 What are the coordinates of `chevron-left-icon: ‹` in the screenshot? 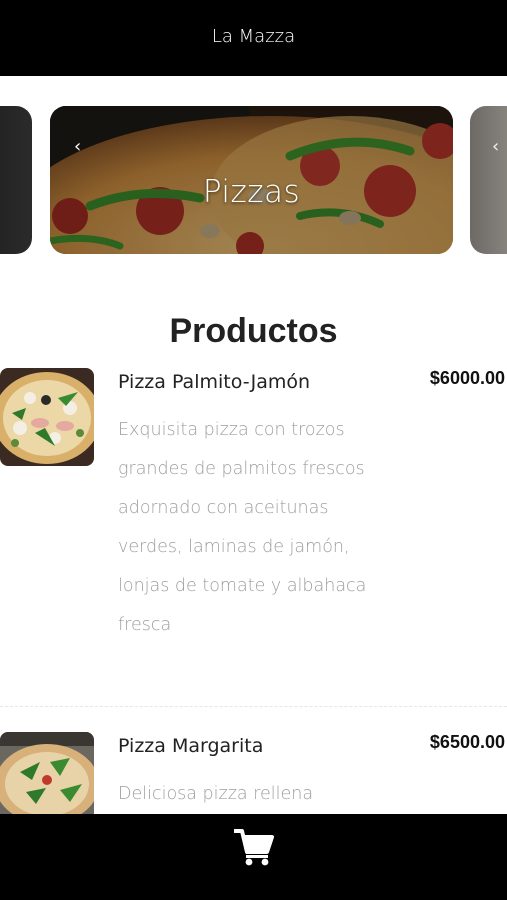 It's located at (77, 147).